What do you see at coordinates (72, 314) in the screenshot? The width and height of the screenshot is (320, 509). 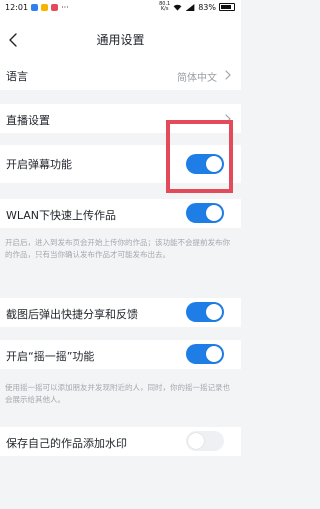 I see `screenshot-share-label: 截图后弹出快捷分享和反馈` at bounding box center [72, 314].